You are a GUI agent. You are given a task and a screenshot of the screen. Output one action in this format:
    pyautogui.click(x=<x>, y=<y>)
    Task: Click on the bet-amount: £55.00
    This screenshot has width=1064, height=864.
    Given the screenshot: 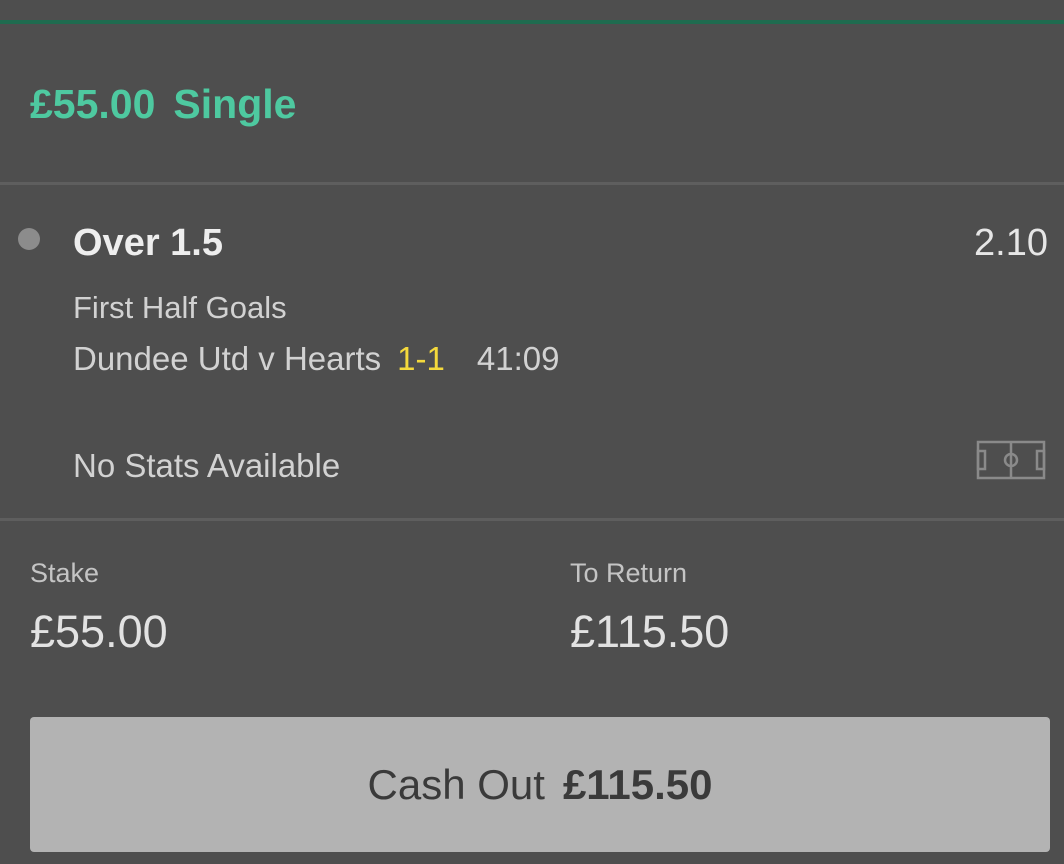 What is the action you would take?
    pyautogui.click(x=93, y=103)
    